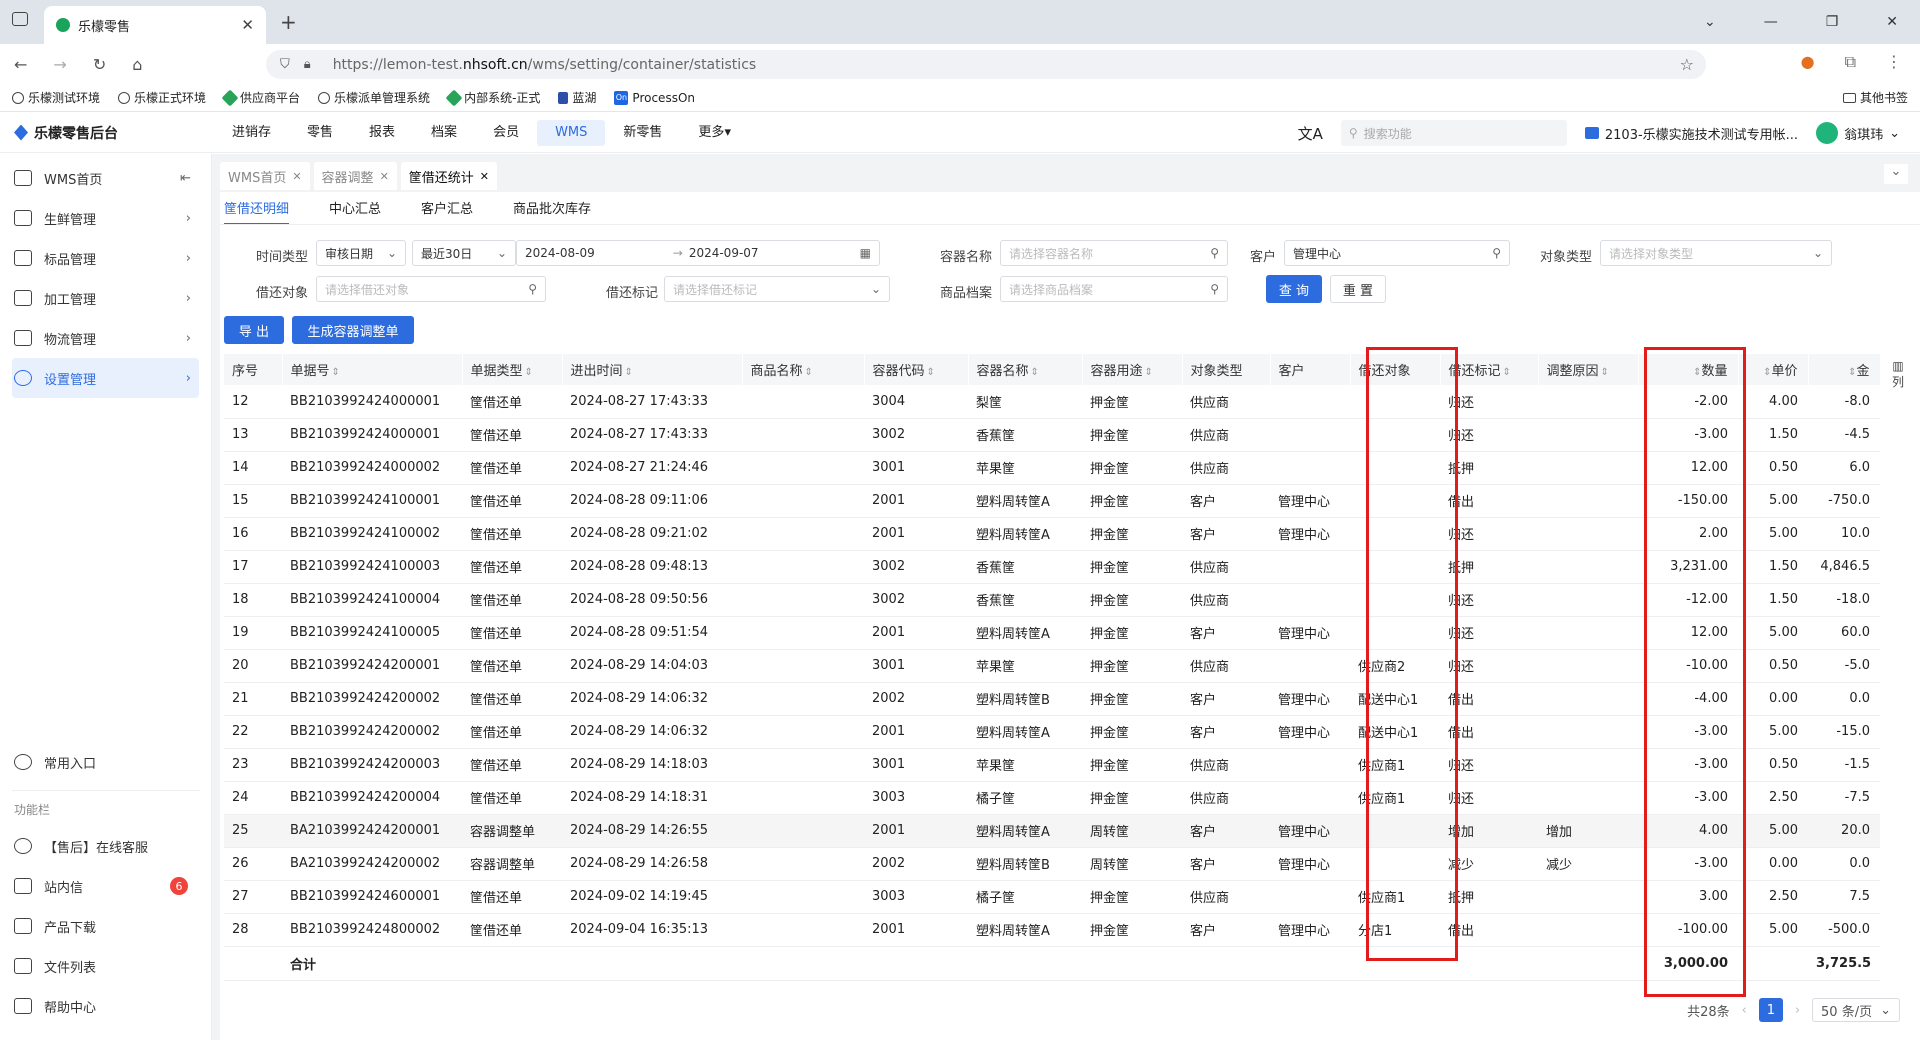 Image resolution: width=1920 pixels, height=1040 pixels. I want to click on nav-item: 档案, so click(444, 133).